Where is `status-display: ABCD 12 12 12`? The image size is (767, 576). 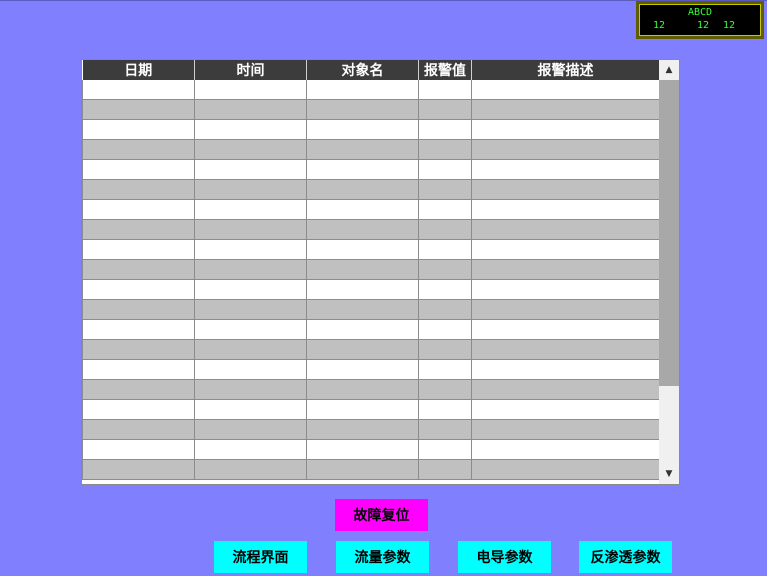
status-display: ABCD 12 12 12 is located at coordinates (700, 20).